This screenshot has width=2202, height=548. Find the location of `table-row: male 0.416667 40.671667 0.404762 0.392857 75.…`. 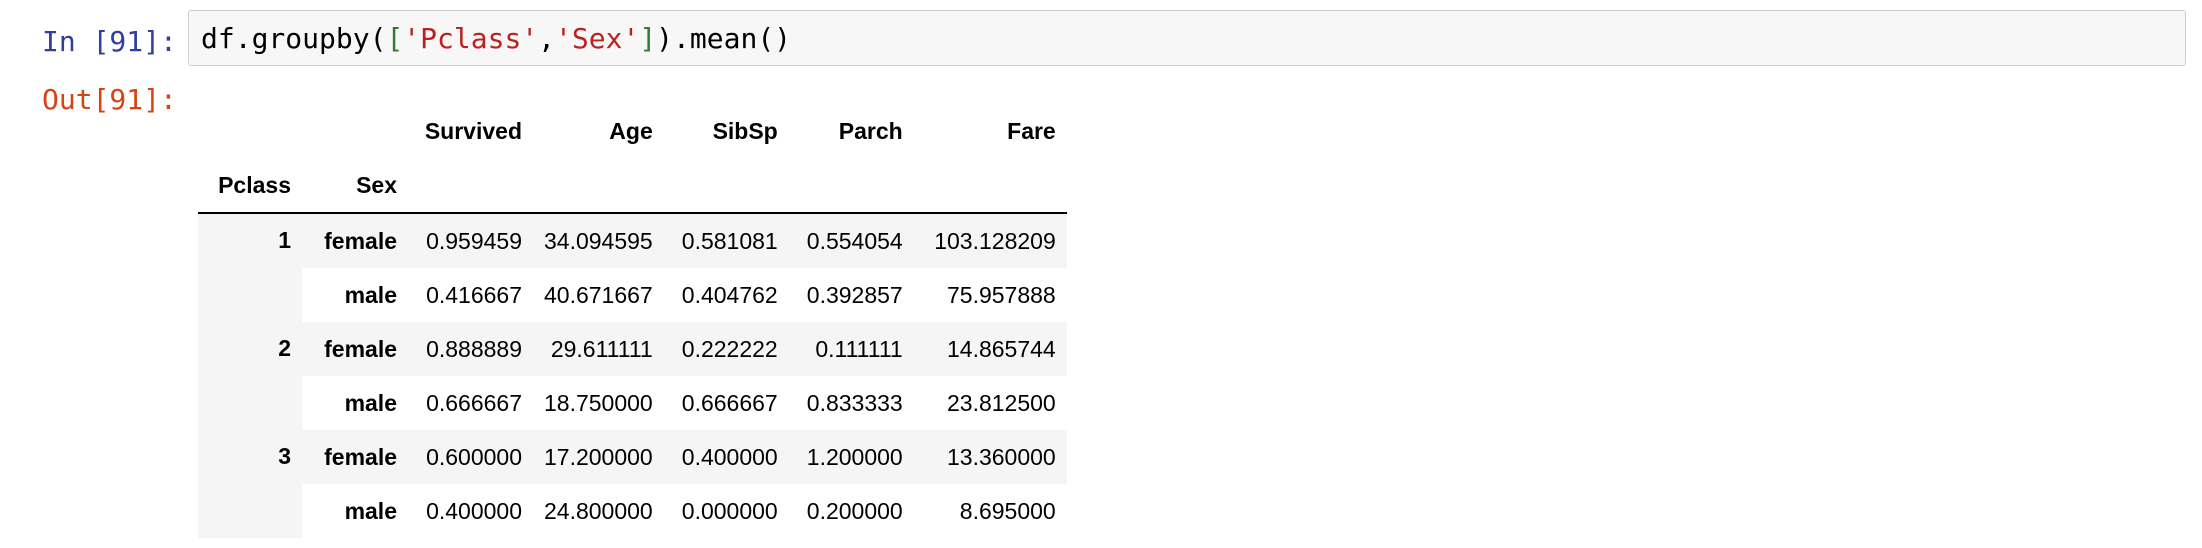

table-row: male 0.416667 40.671667 0.404762 0.392857 75.… is located at coordinates (632, 295).